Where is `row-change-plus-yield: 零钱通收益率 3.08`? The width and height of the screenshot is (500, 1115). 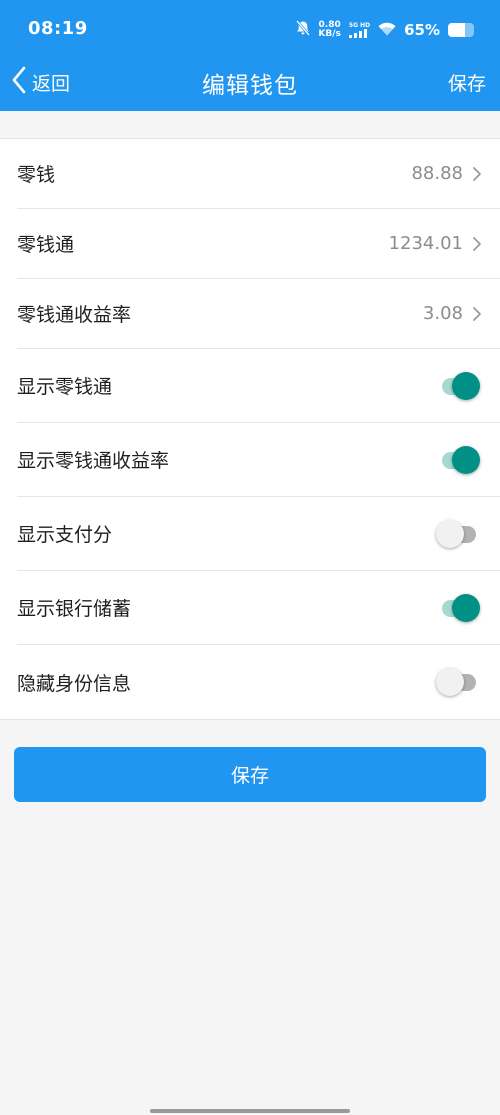 row-change-plus-yield: 零钱通收益率 3.08 is located at coordinates (258, 314).